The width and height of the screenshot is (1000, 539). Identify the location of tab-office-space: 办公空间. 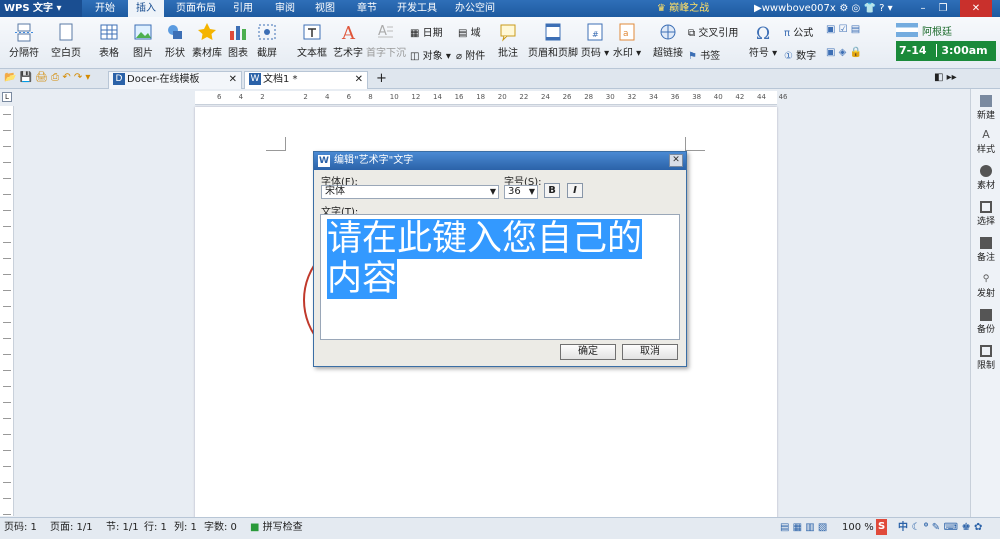
(475, 8).